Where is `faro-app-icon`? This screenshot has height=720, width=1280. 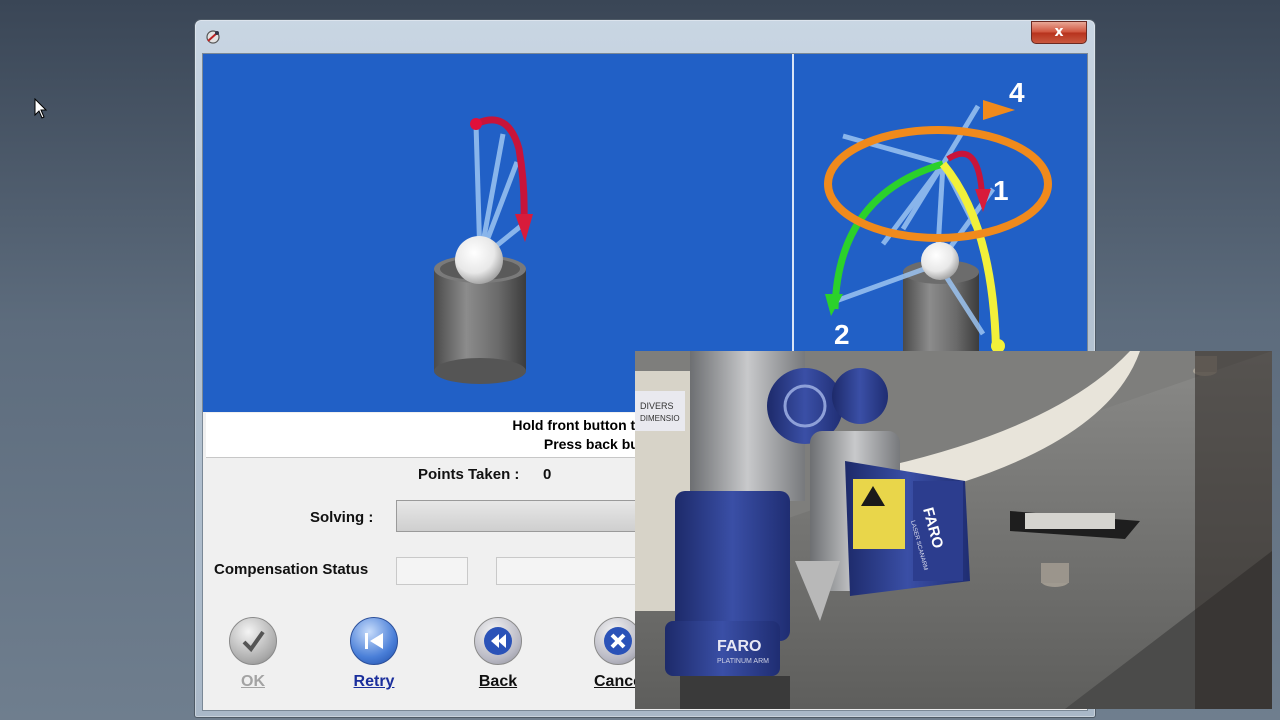 faro-app-icon is located at coordinates (213, 37).